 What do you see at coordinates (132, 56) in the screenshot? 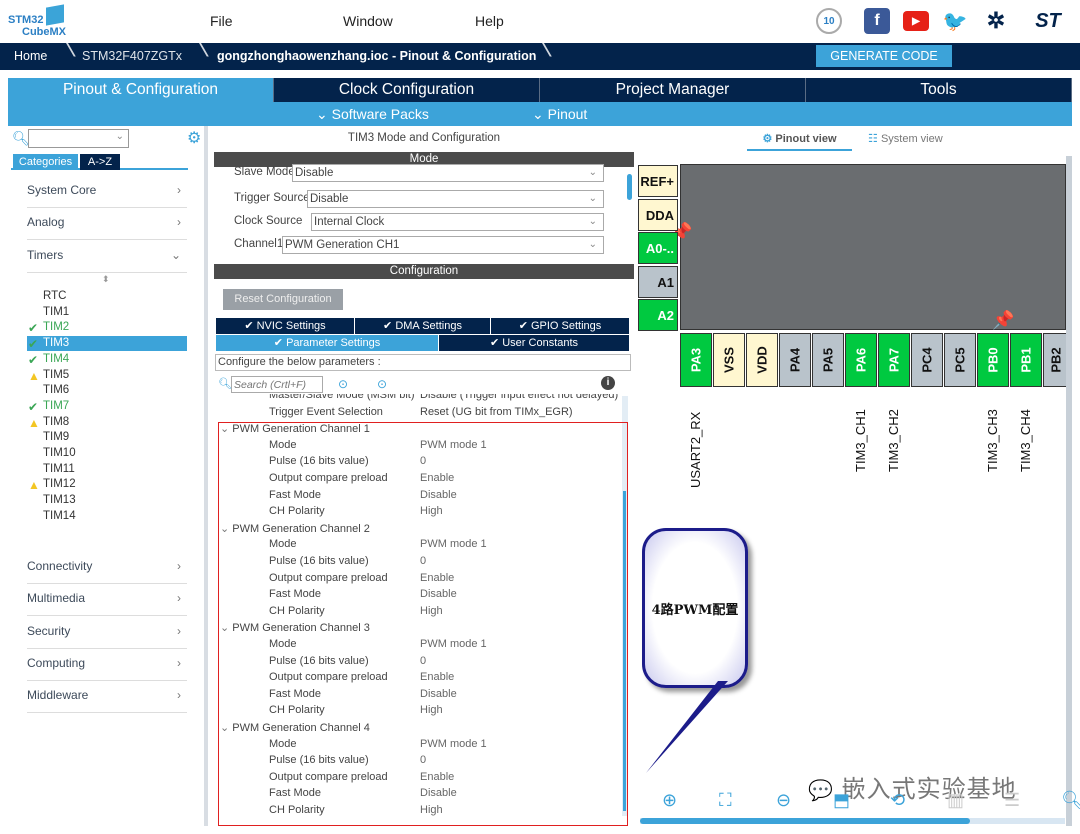
I see `breadcrumb-mcu: STM32F407ZGTx` at bounding box center [132, 56].